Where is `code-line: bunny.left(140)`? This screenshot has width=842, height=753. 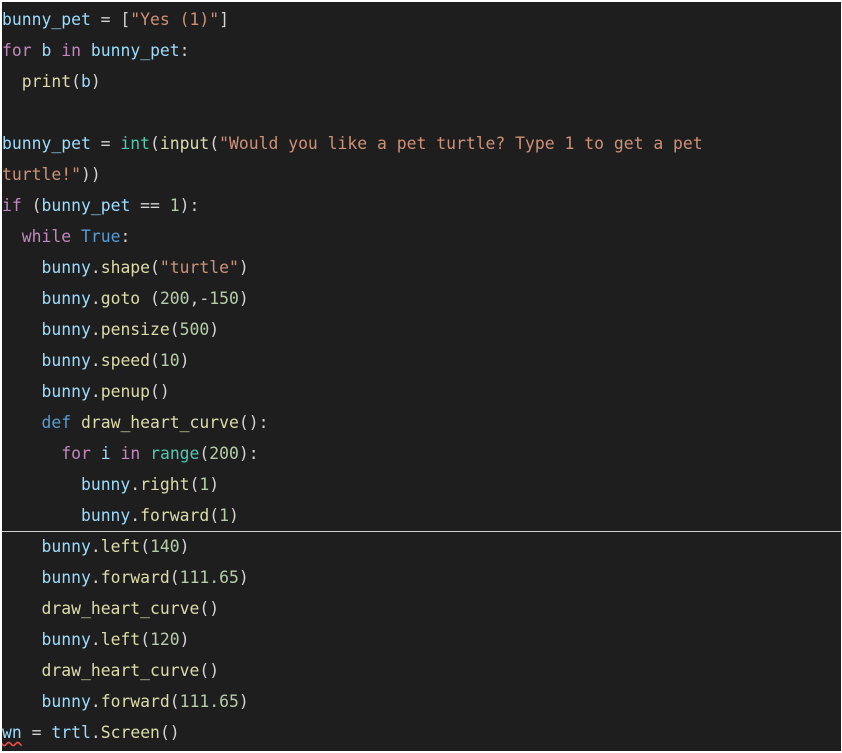 code-line: bunny.left(140) is located at coordinates (421, 546).